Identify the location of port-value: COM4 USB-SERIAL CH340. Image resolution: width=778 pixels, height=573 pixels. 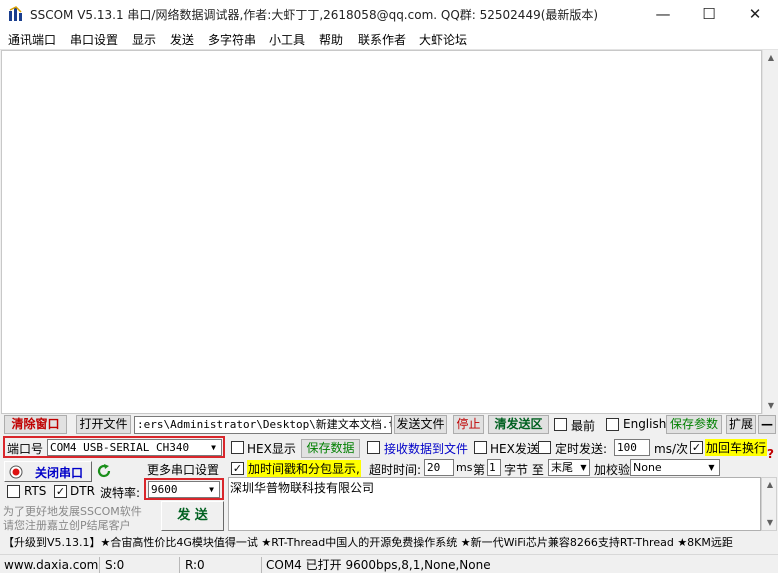
(120, 447).